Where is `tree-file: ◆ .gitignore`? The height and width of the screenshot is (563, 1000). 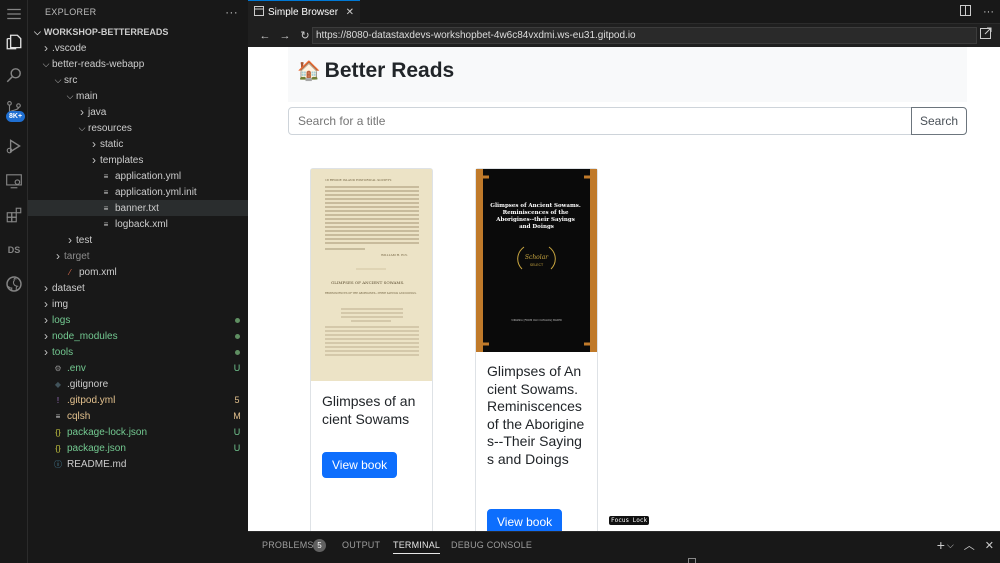 tree-file: ◆ .gitignore is located at coordinates (138, 384).